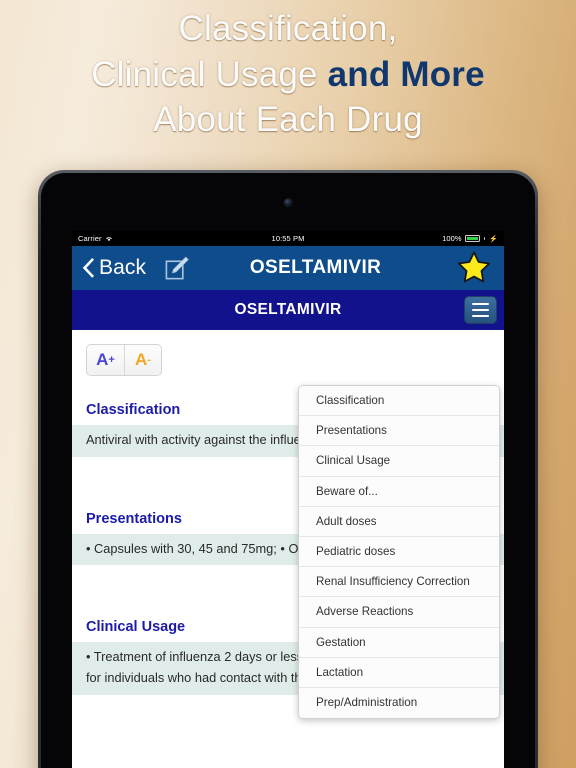 The height and width of the screenshot is (768, 576). Describe the element at coordinates (474, 268) in the screenshot. I see `star-filled-icon` at that location.